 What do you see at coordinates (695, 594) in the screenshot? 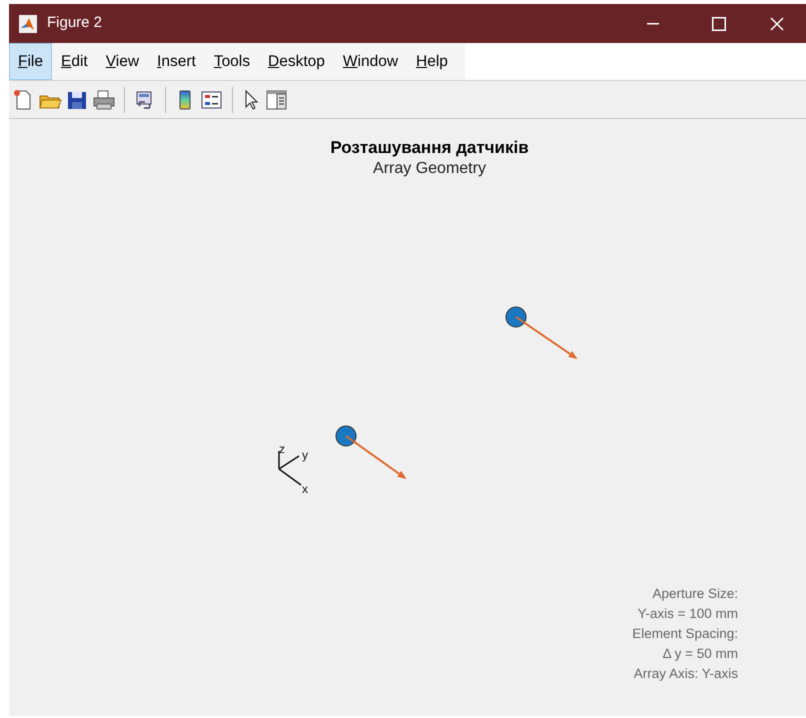
I see `annotation-line: Aperture Size:` at bounding box center [695, 594].